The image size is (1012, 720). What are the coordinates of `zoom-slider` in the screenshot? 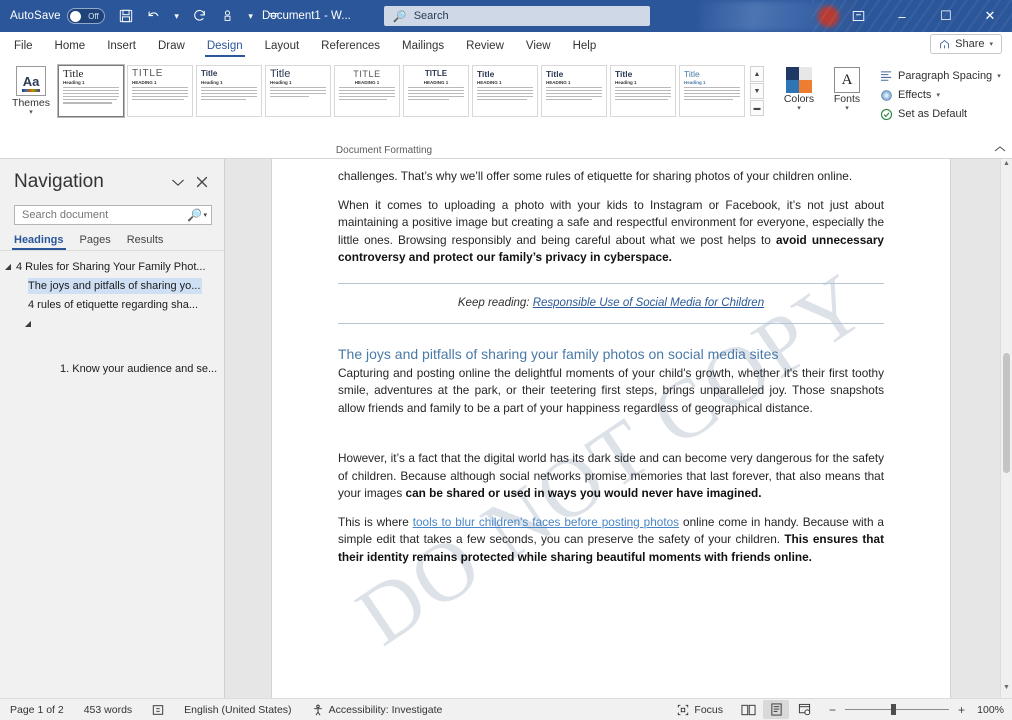 It's located at (897, 709).